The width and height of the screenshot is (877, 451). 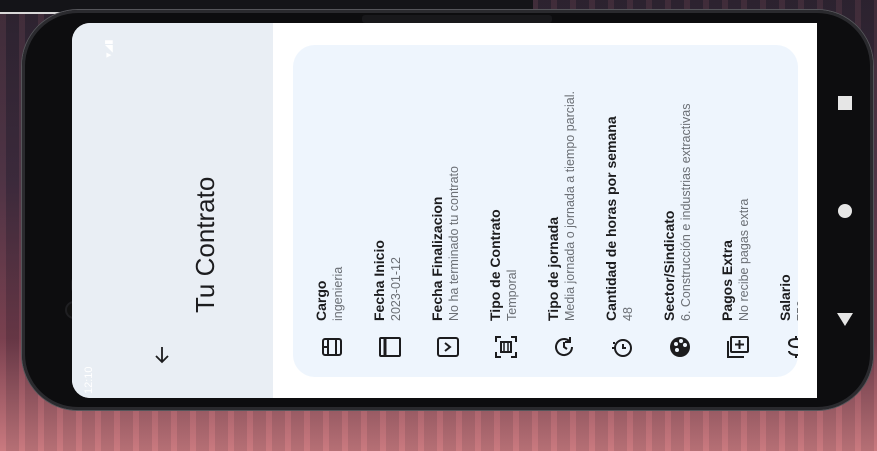 What do you see at coordinates (454, 243) in the screenshot?
I see `item-value: No ha terminado tu contrato` at bounding box center [454, 243].